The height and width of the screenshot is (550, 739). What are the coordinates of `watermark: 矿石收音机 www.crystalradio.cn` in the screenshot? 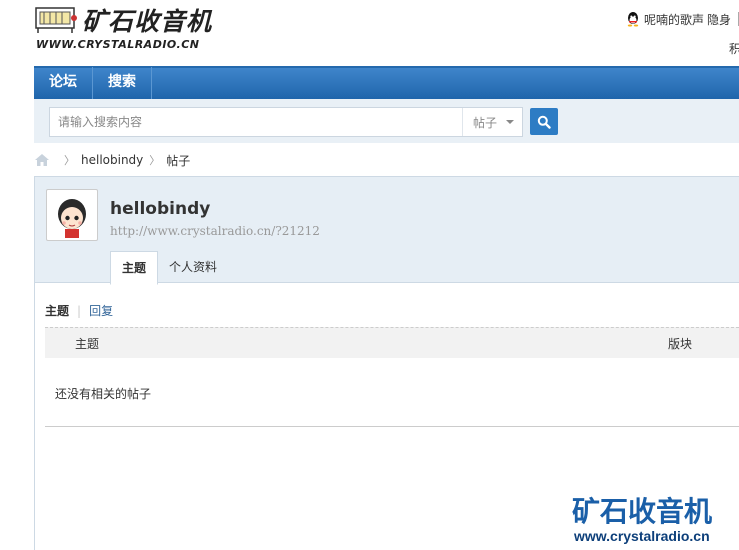 It's located at (655, 519).